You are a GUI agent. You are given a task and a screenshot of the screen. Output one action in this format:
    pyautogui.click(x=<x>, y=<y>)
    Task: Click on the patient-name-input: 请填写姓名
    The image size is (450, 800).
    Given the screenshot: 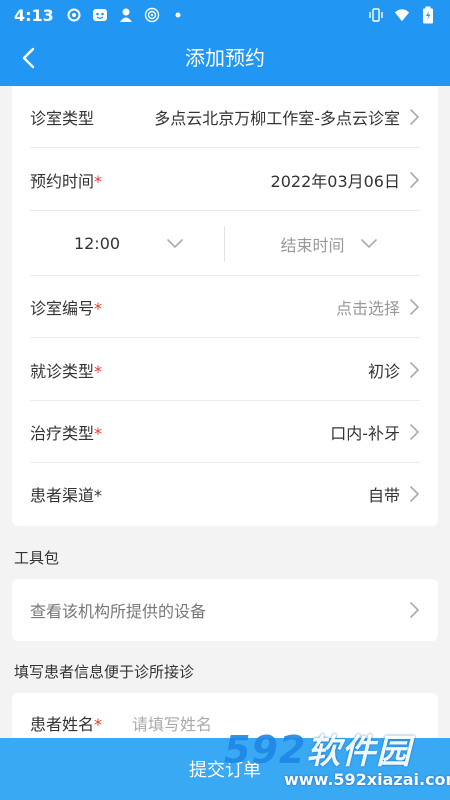 What is the action you would take?
    pyautogui.click(x=172, y=723)
    